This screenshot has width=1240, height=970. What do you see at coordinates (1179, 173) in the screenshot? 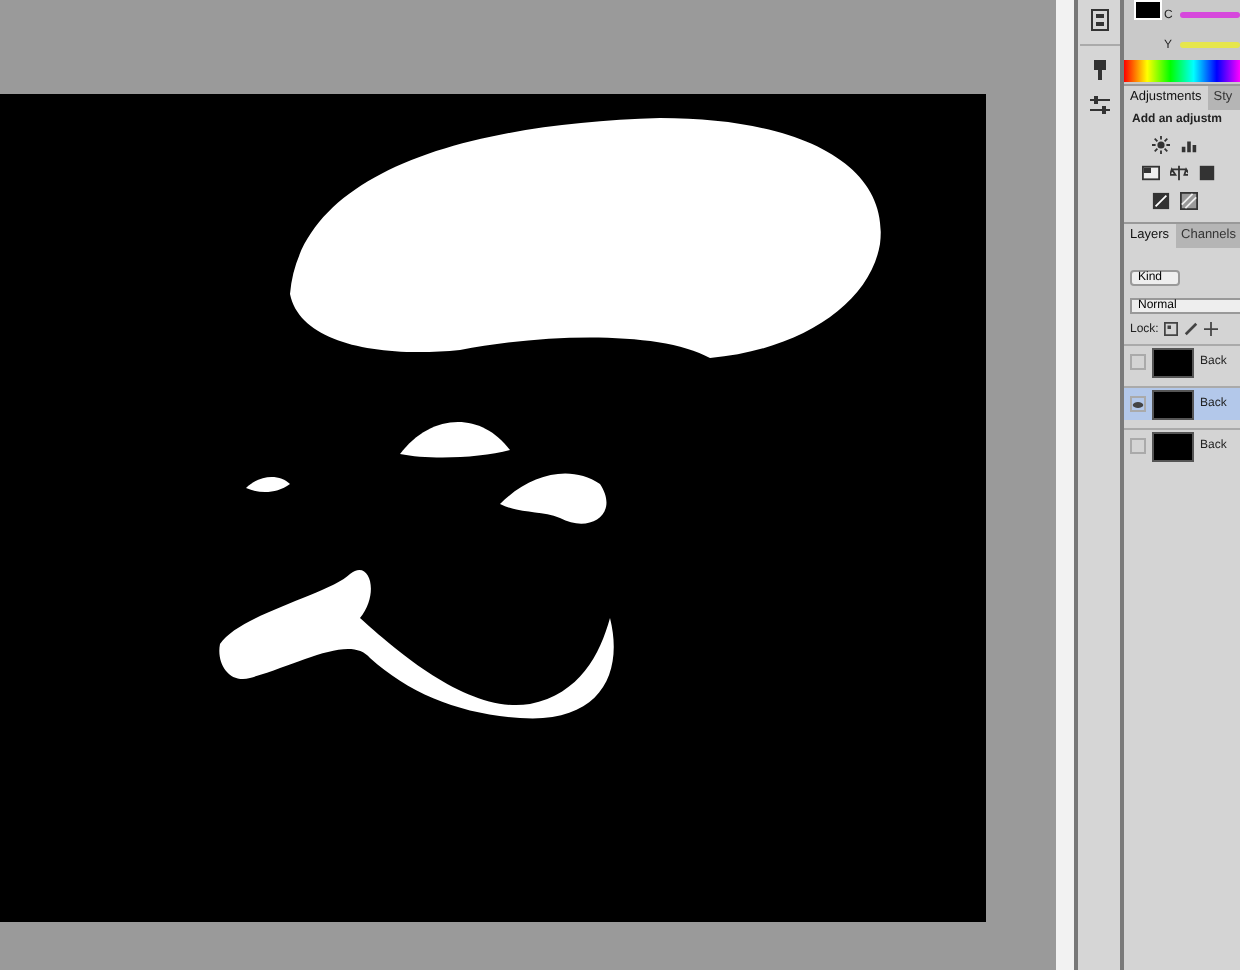
I see `scale-icon` at bounding box center [1179, 173].